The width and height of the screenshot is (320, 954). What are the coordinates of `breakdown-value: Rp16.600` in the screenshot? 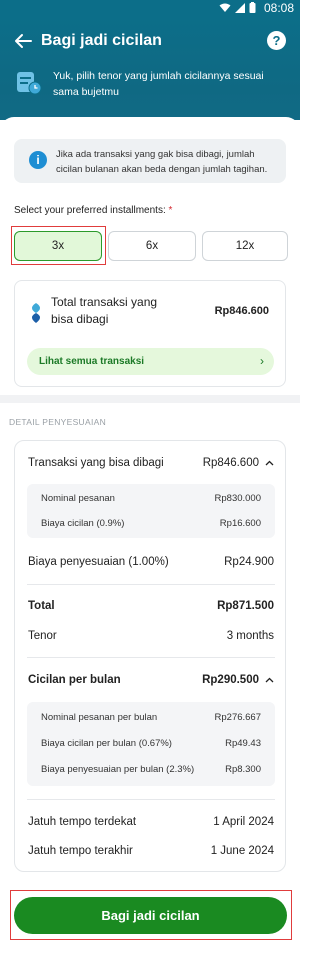 It's located at (240, 523).